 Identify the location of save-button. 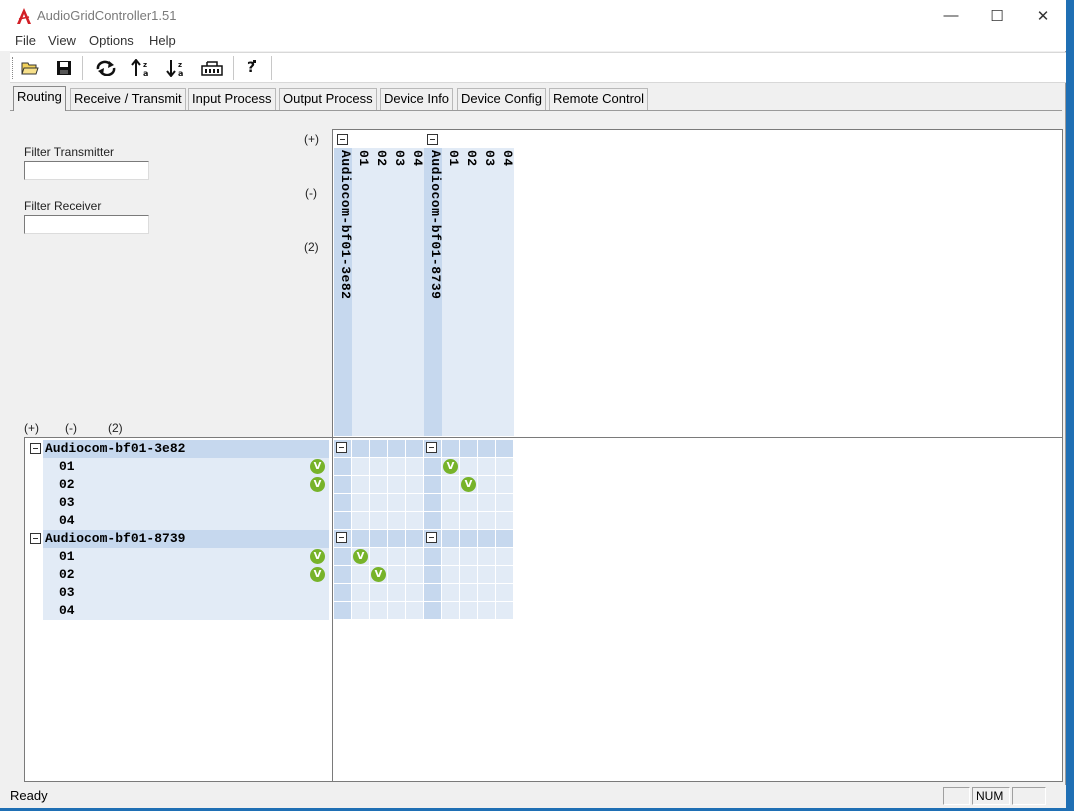
(64, 68).